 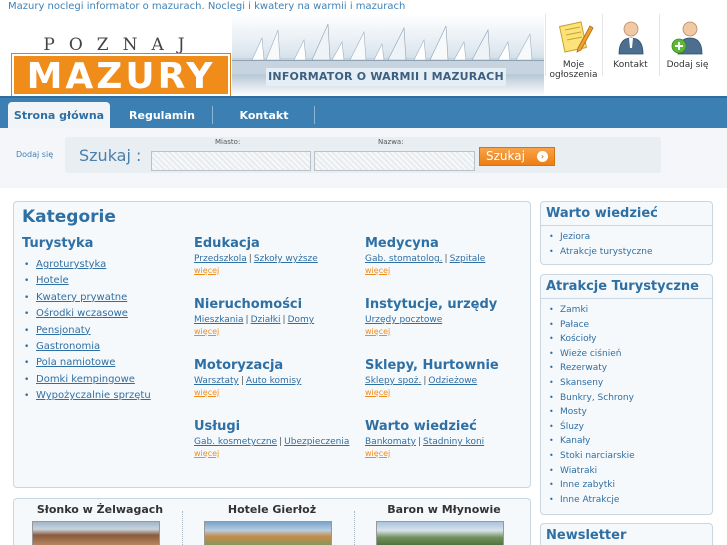 What do you see at coordinates (162, 116) in the screenshot?
I see `tab-rules: Regulamin` at bounding box center [162, 116].